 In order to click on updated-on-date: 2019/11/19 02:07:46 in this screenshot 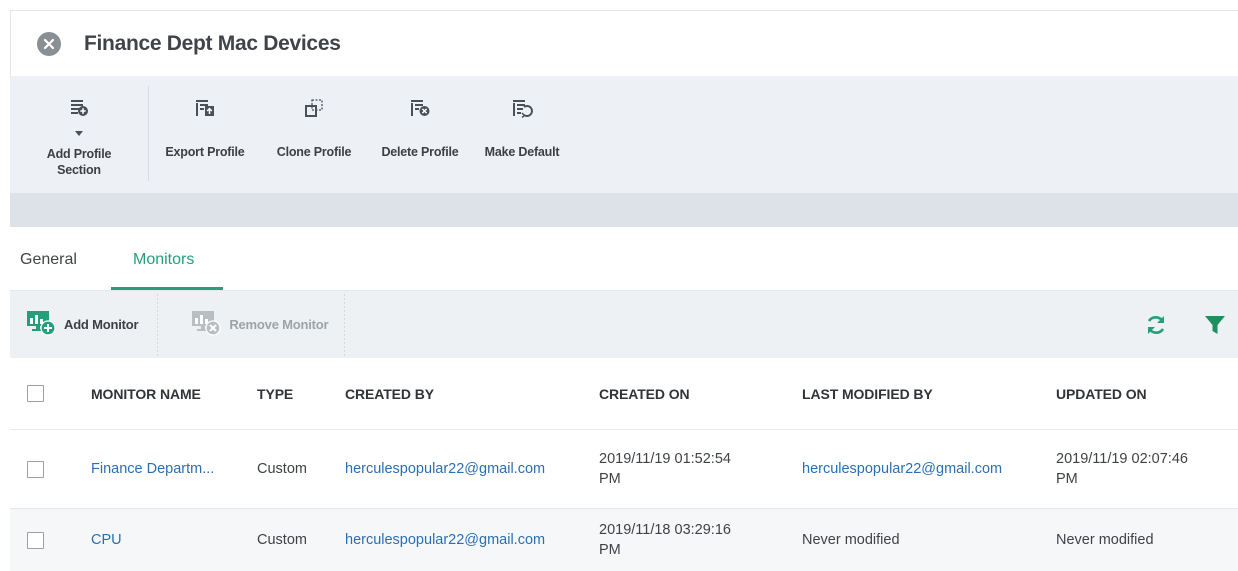, I will do `click(1122, 459)`.